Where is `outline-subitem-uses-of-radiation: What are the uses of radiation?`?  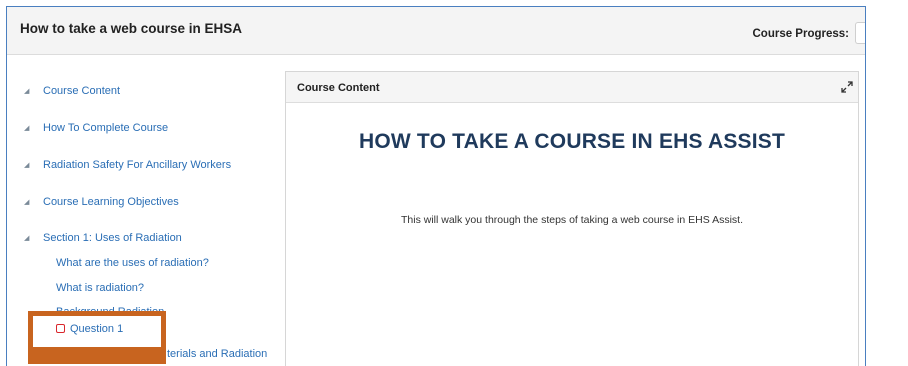
outline-subitem-uses-of-radiation: What are the uses of radiation? is located at coordinates (132, 263).